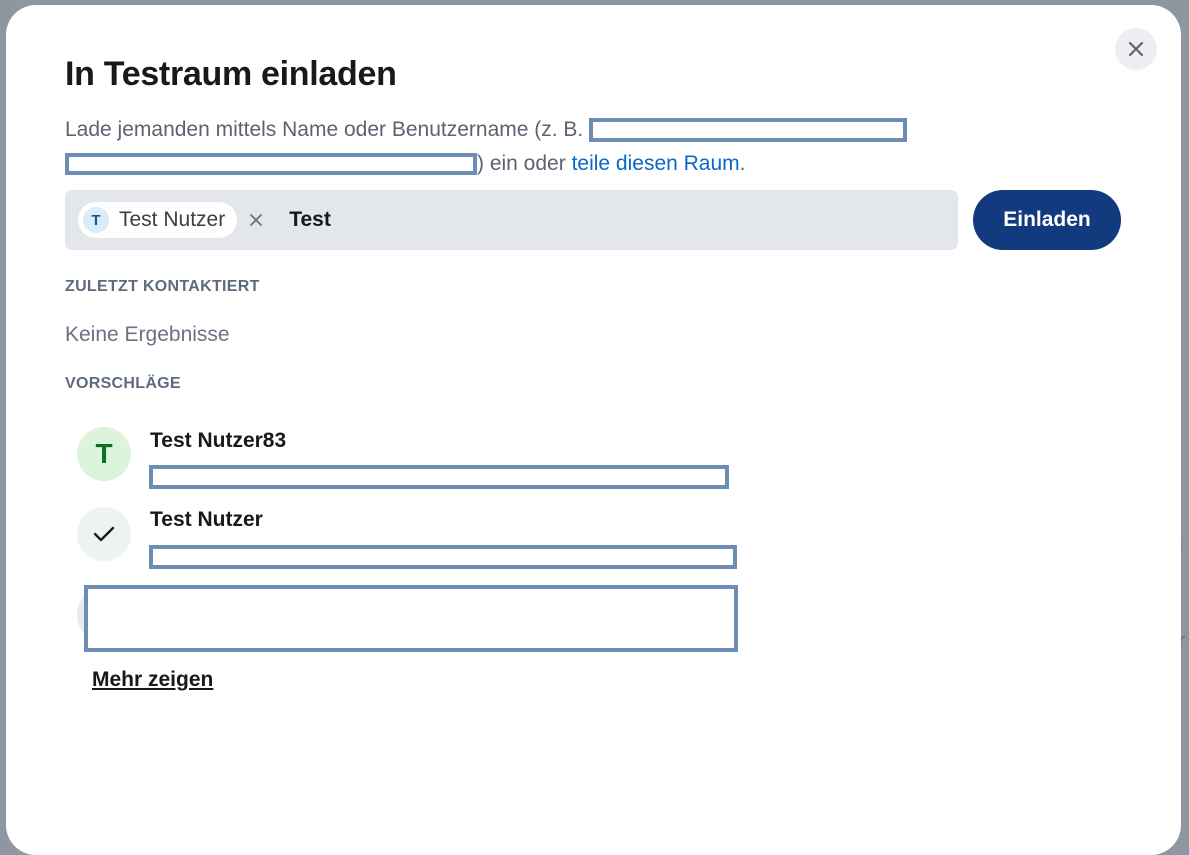 This screenshot has width=1189, height=855. I want to click on close-button, so click(1136, 49).